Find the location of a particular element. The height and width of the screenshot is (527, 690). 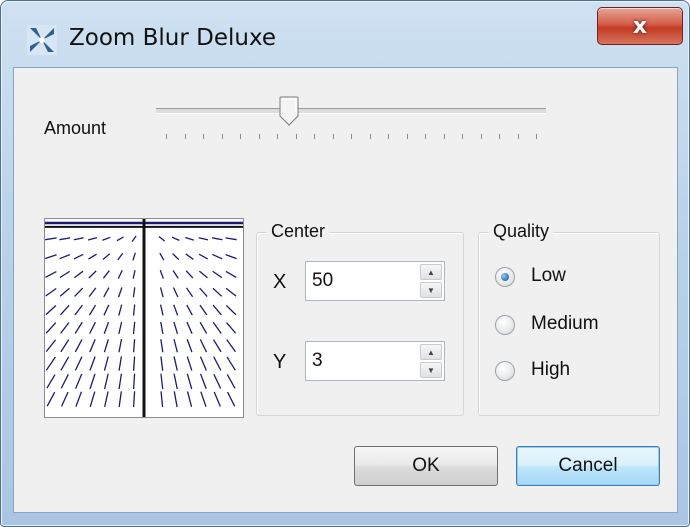

center-x-value: 50 is located at coordinates (323, 280).